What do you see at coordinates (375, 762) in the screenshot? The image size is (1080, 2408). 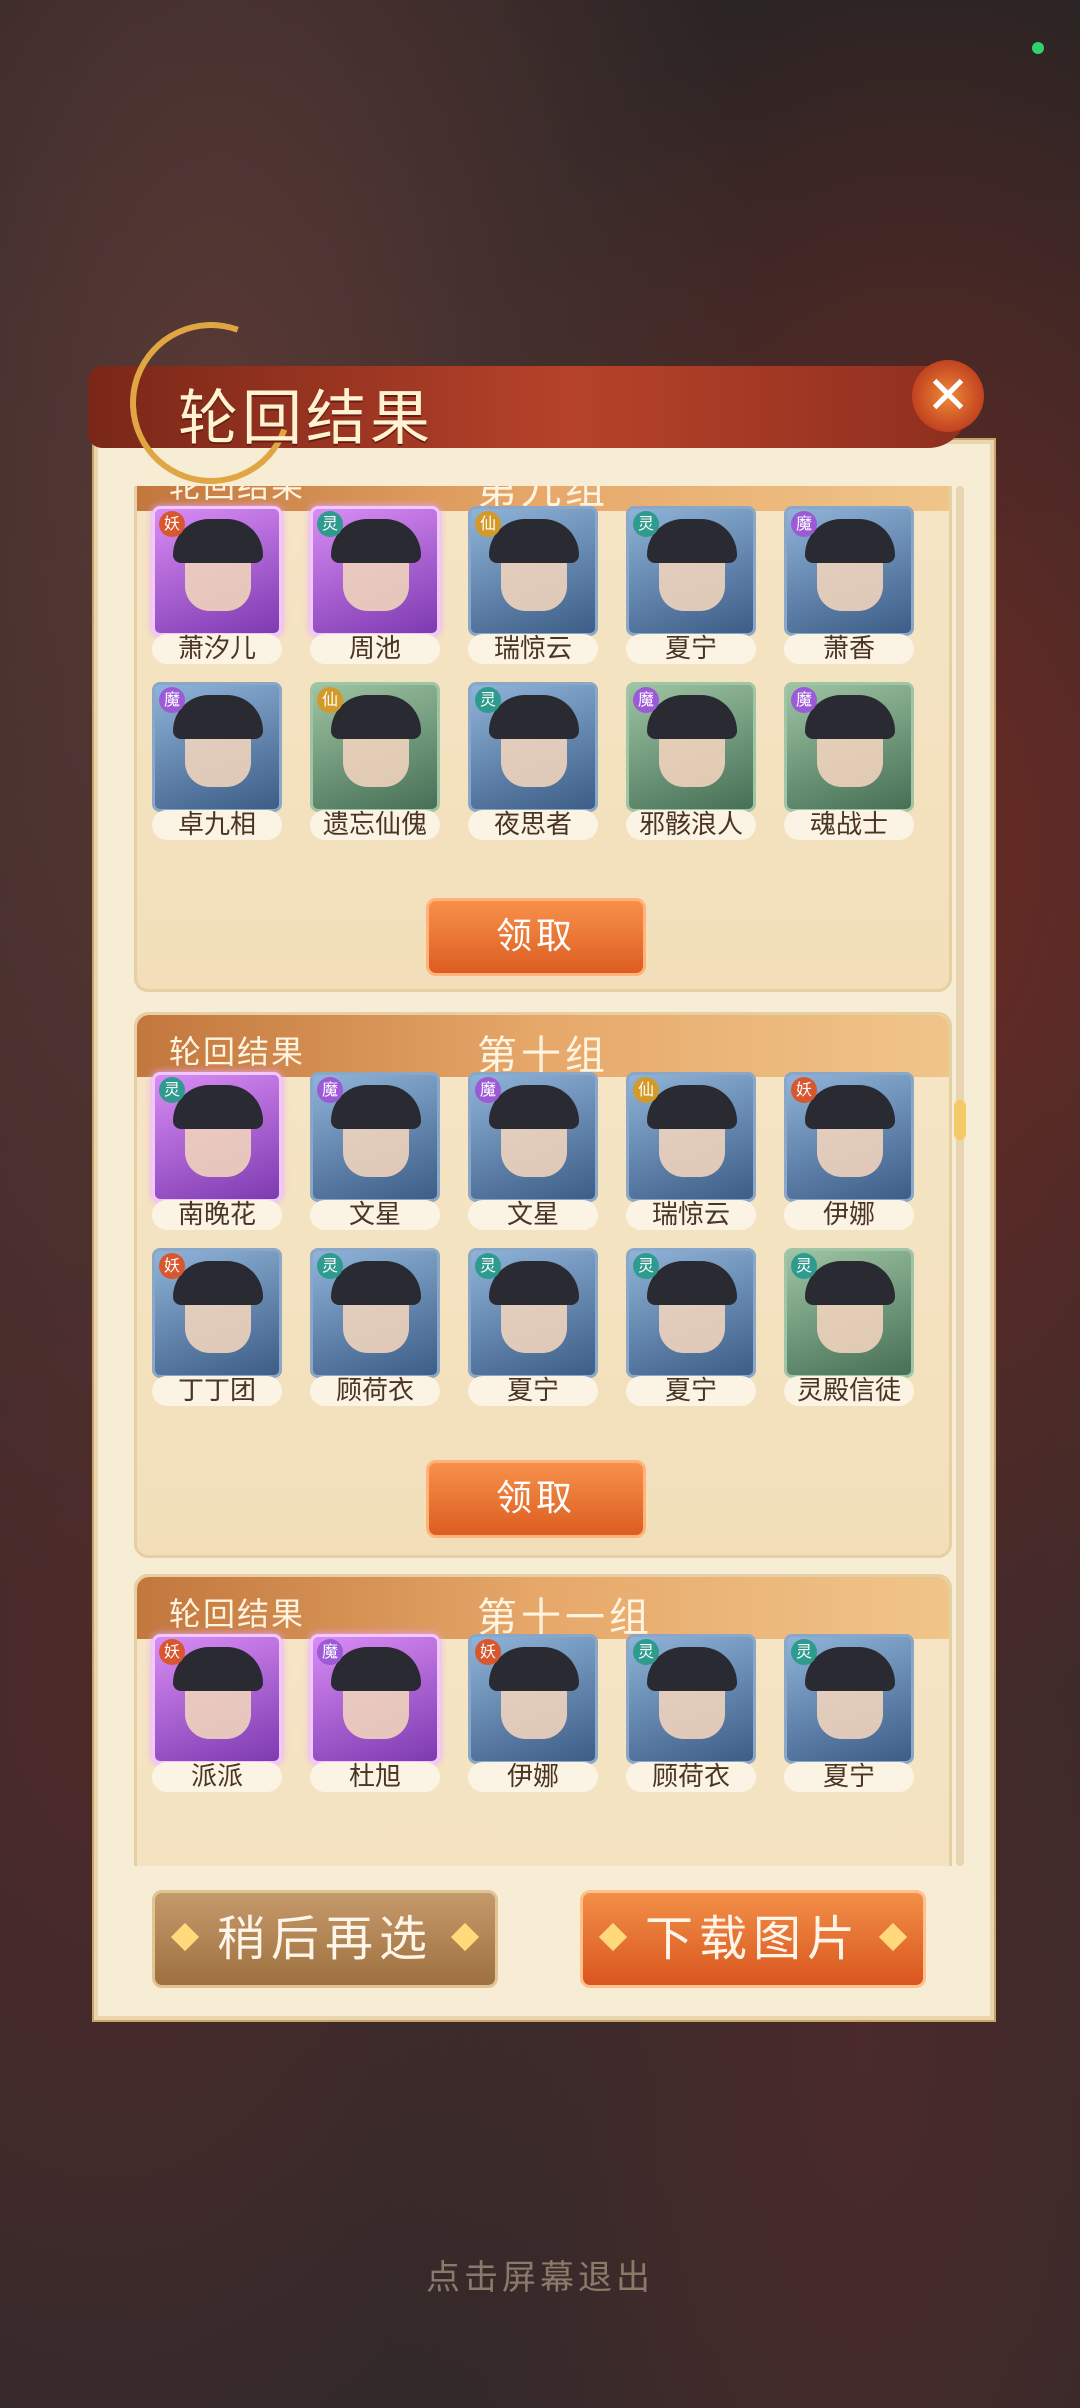 I see `character-card: 仙遗忘仙傀` at bounding box center [375, 762].